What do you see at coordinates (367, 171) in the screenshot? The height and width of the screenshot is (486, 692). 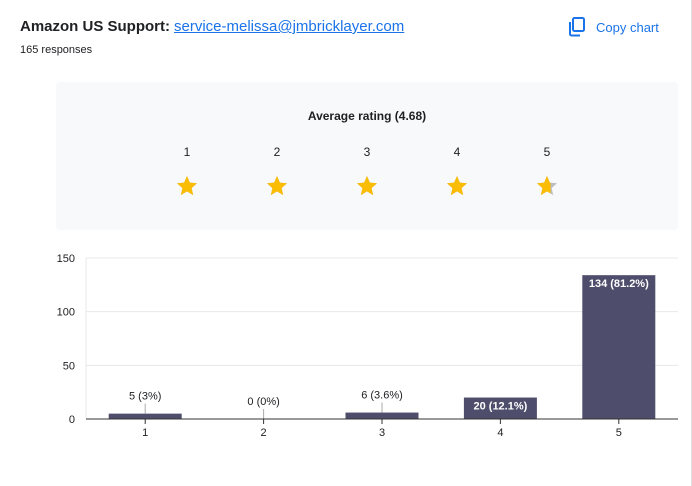 I see `rating-star-3: 3` at bounding box center [367, 171].